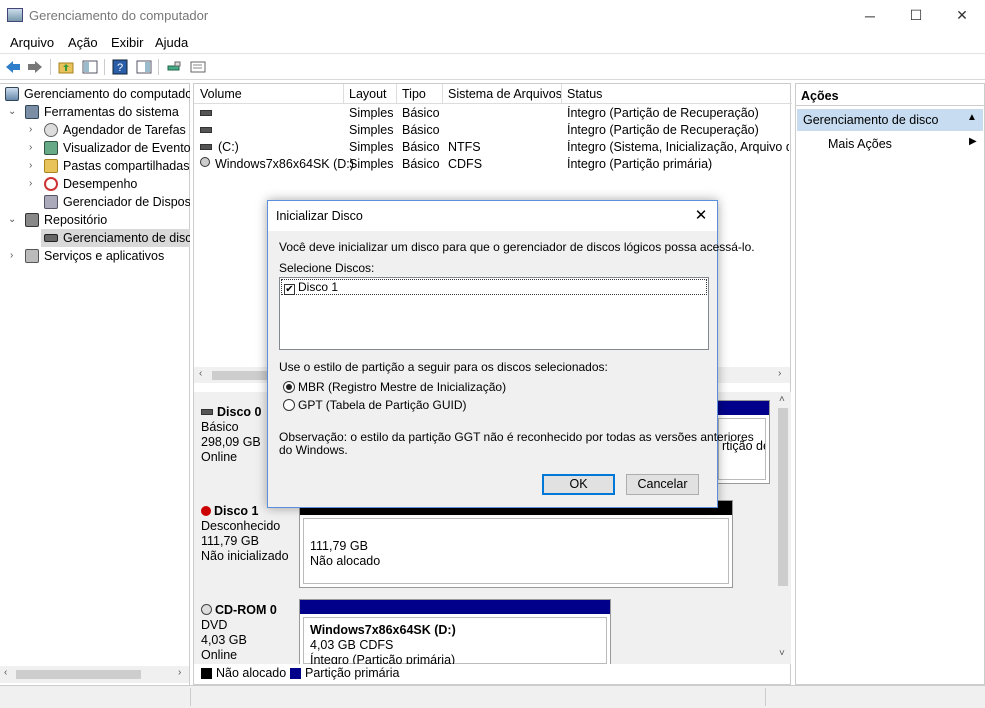 The width and height of the screenshot is (985, 708). What do you see at coordinates (313, 450) in the screenshot?
I see `dialog-note-continued: do Windows.` at bounding box center [313, 450].